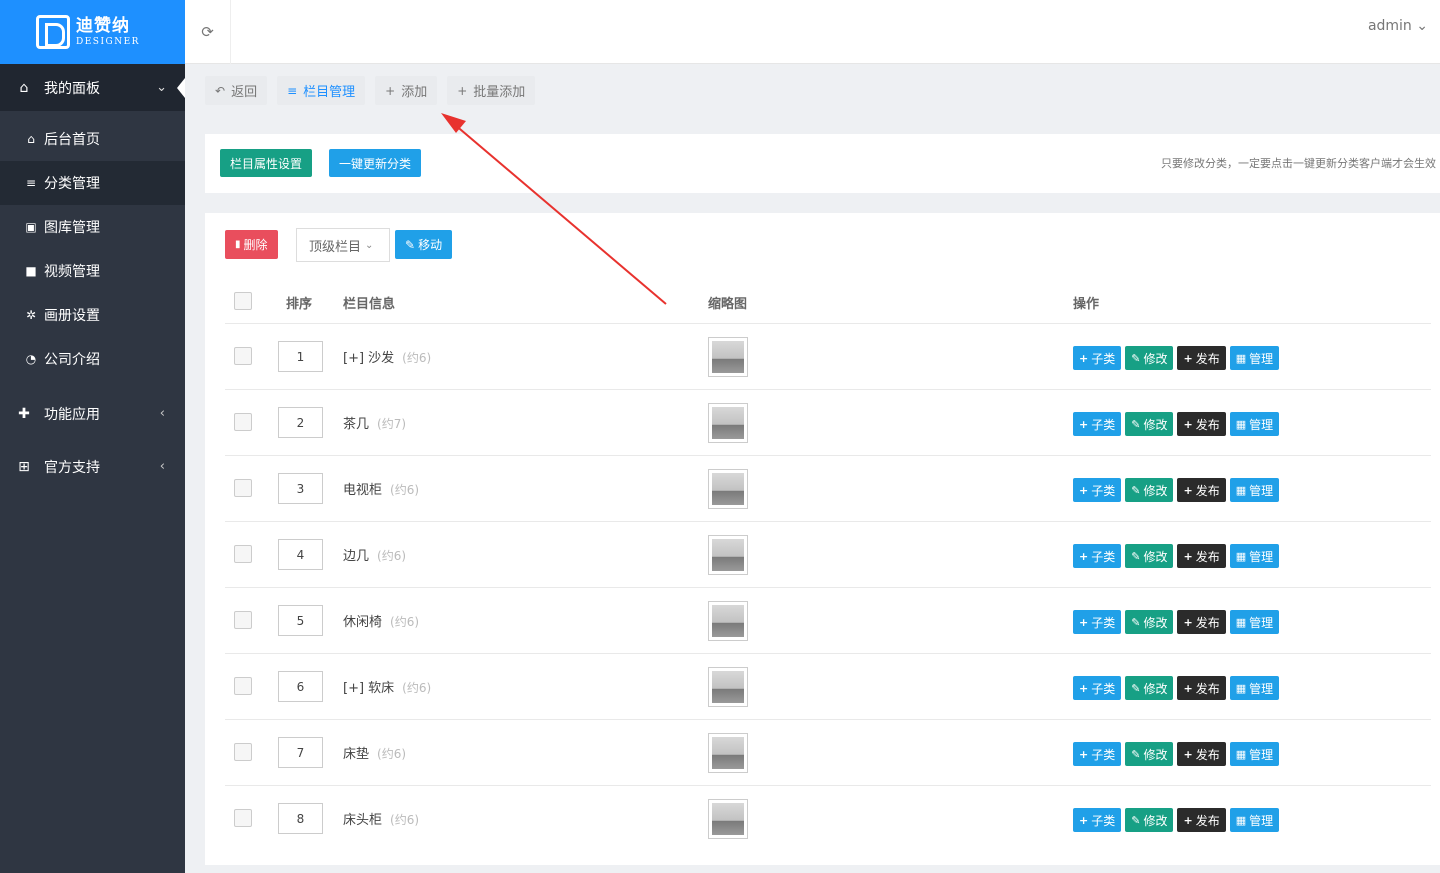 This screenshot has height=873, width=1440. Describe the element at coordinates (266, 163) in the screenshot. I see `attr-settings-button: 栏目属性设置` at that location.